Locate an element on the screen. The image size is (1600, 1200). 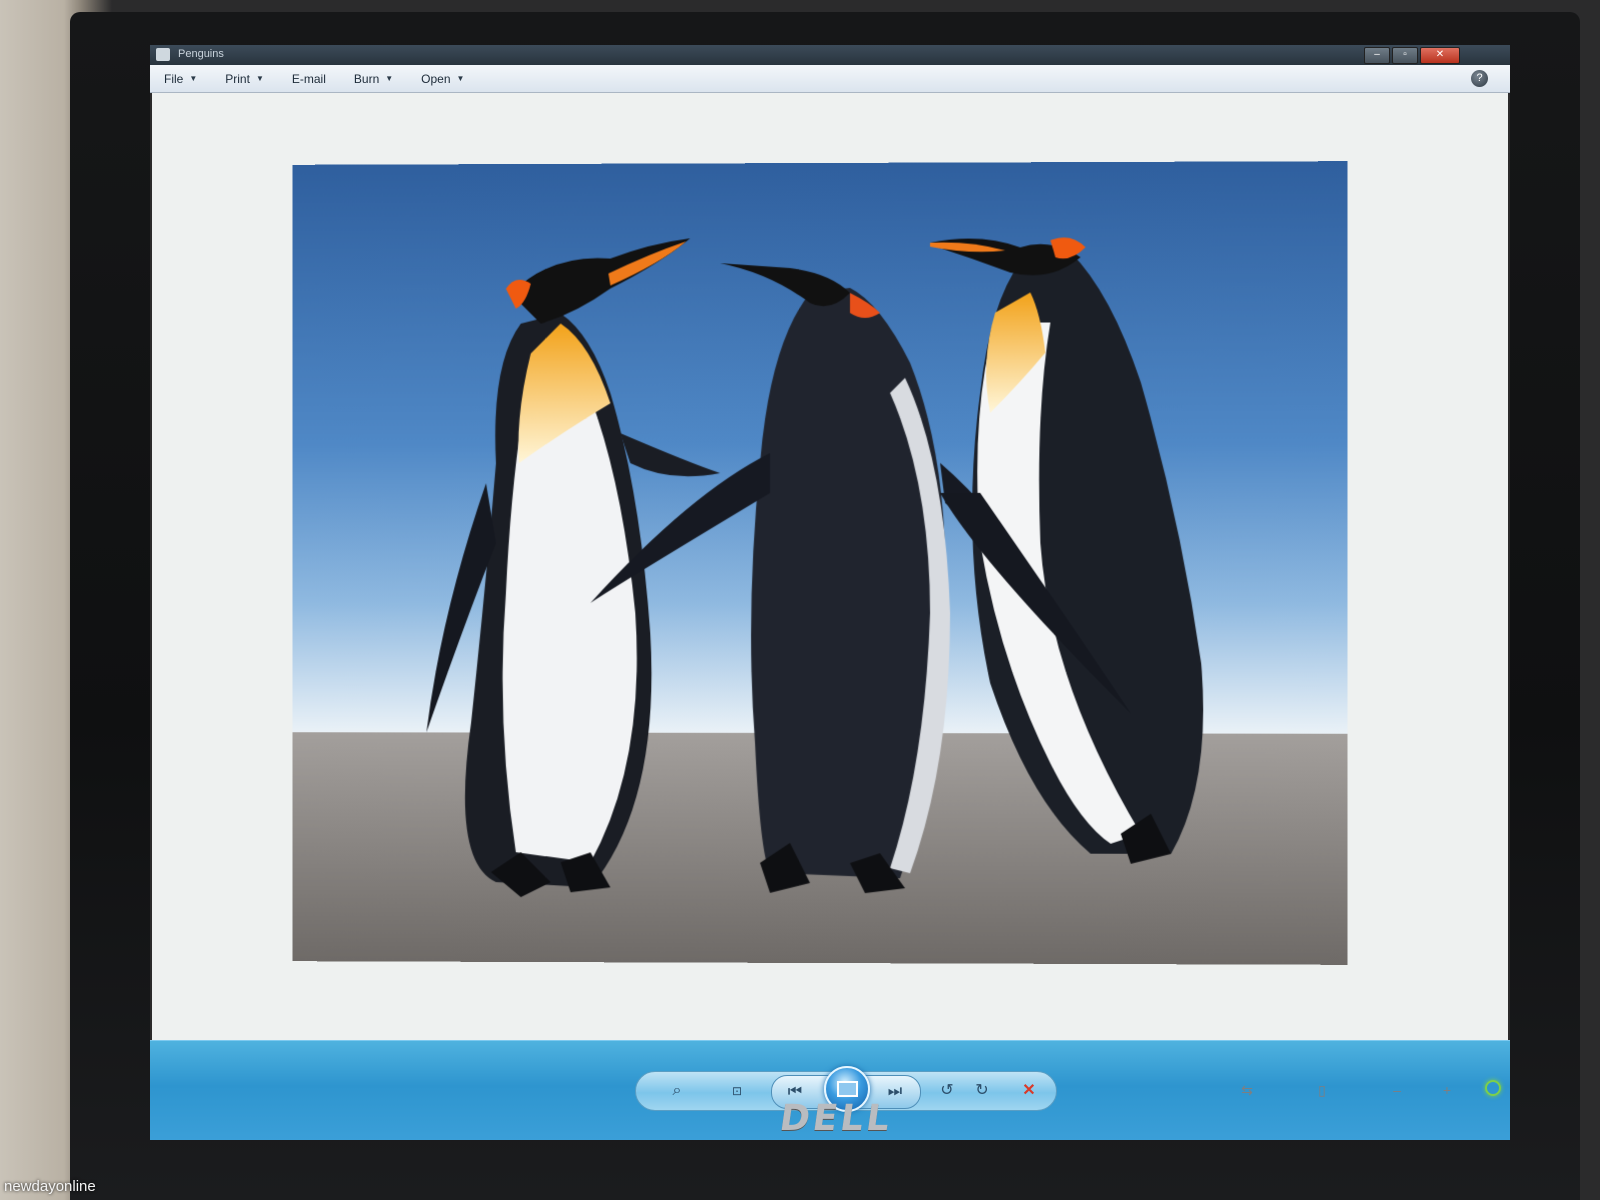
input-source-icon: ⇆ is located at coordinates (1247, 1090).